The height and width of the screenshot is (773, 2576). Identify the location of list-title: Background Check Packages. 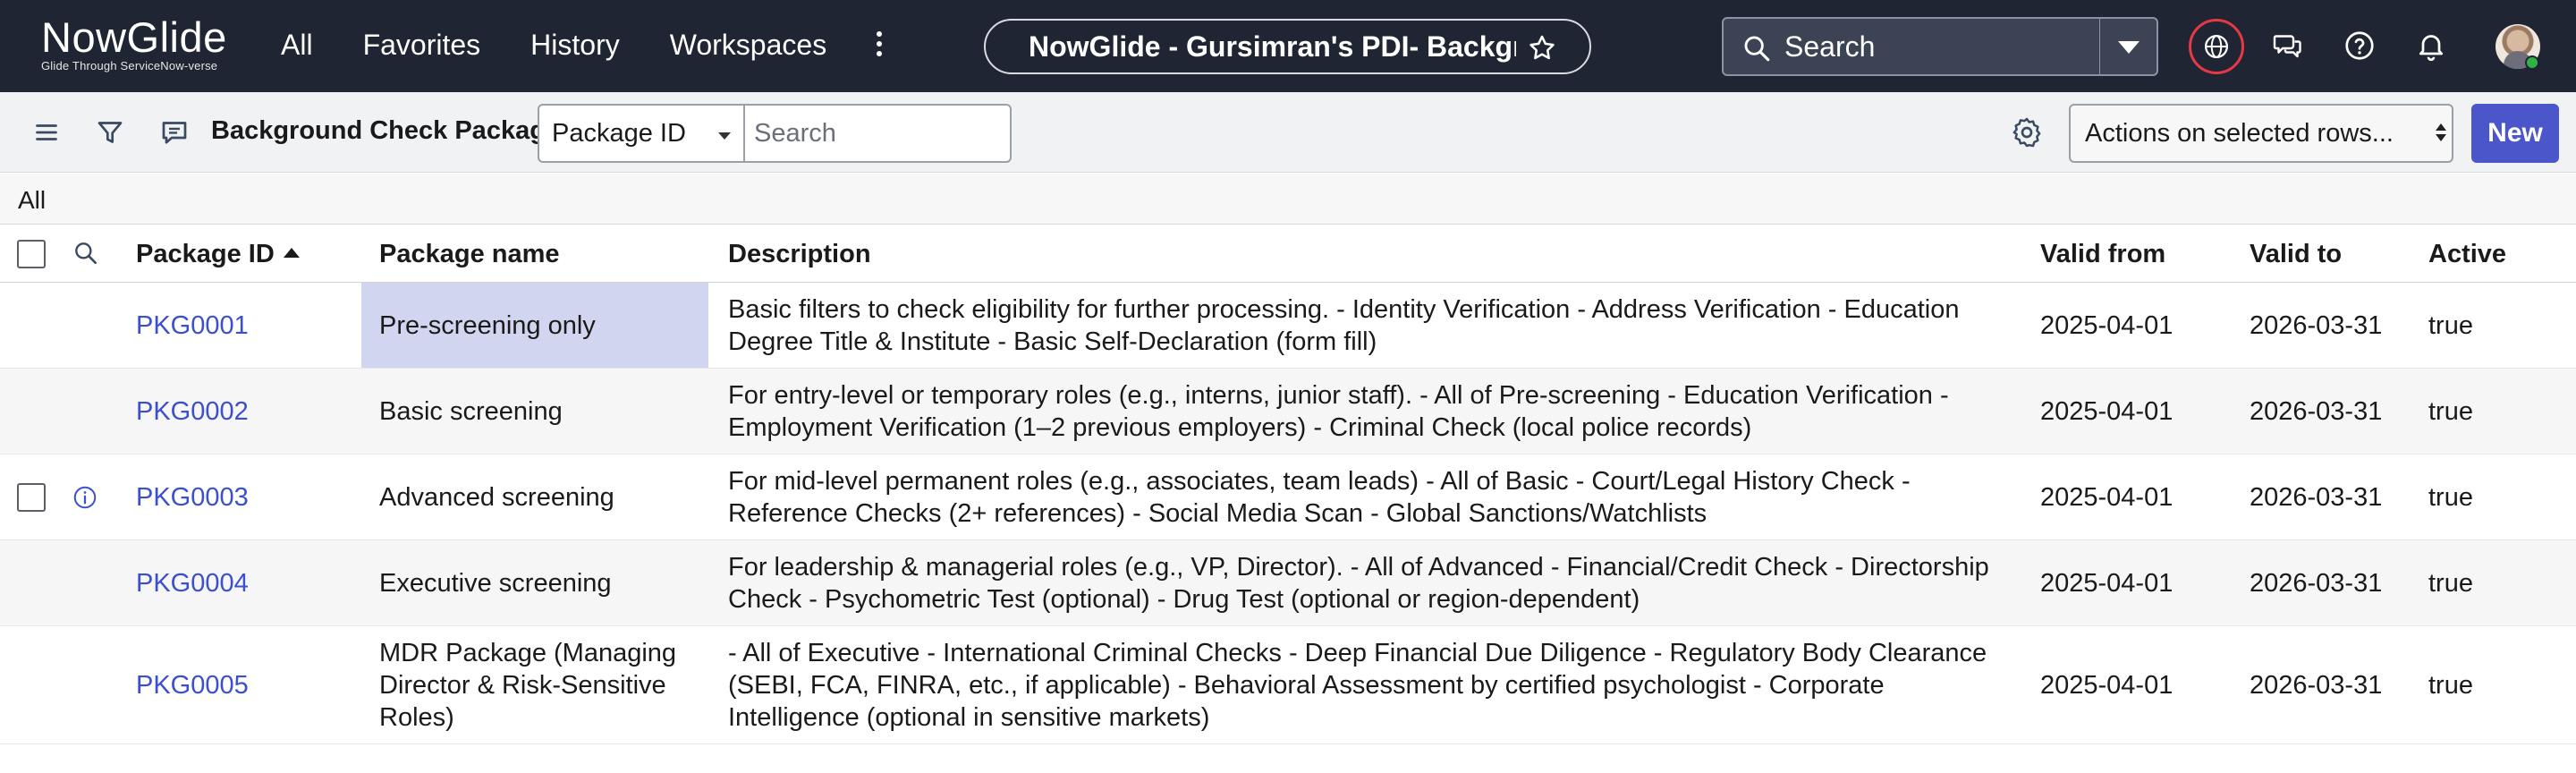
(393, 130).